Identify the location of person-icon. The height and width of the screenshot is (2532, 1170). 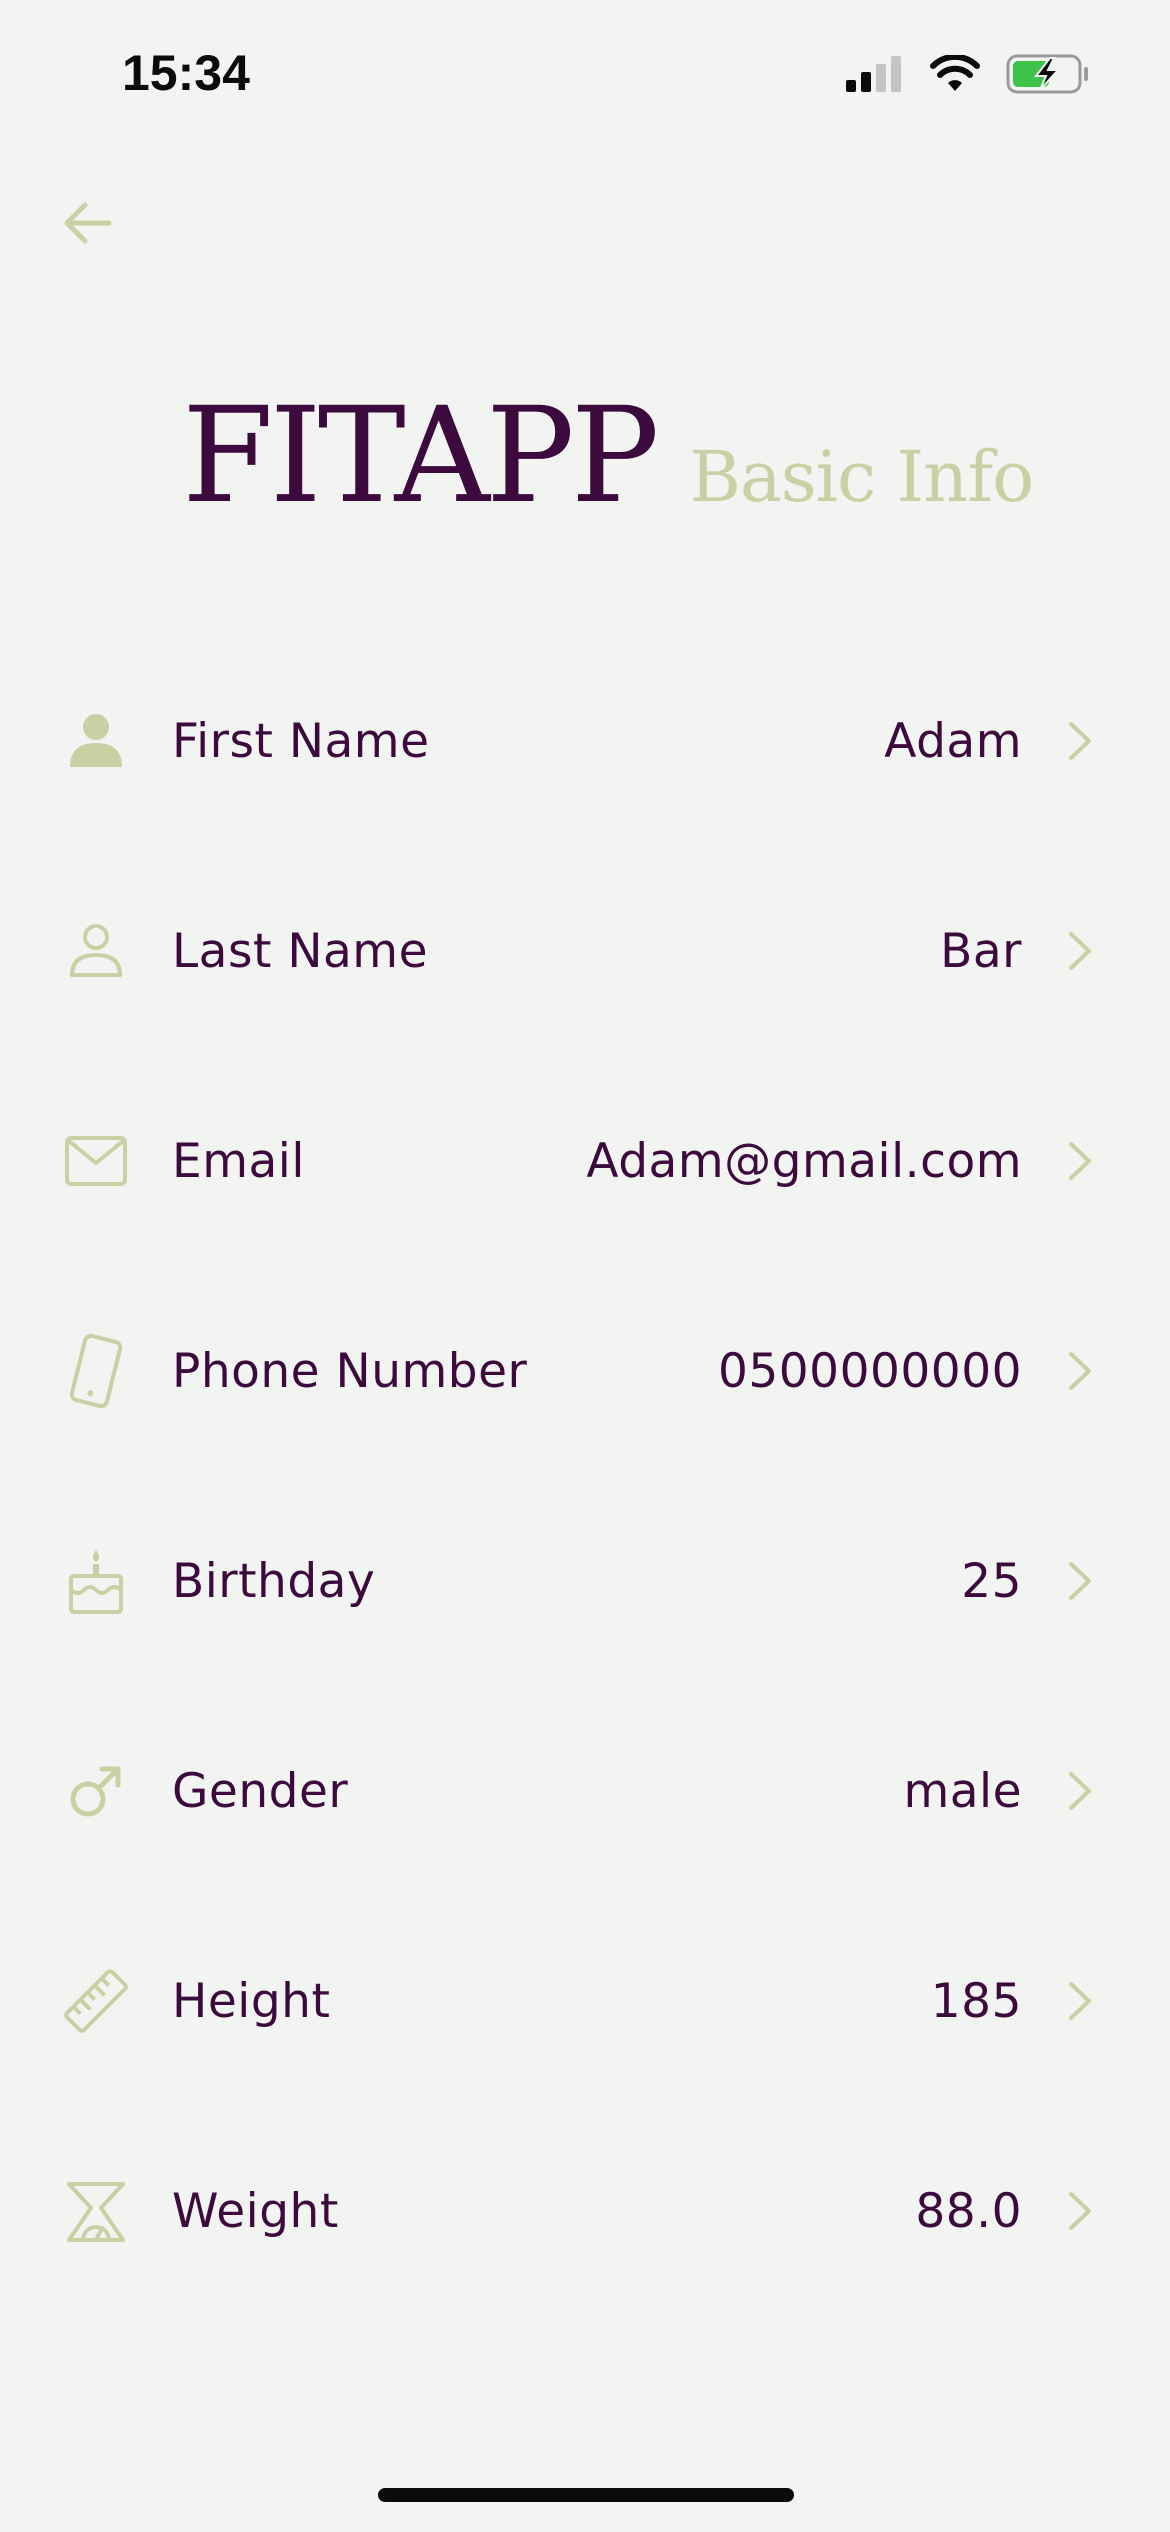
(96, 741).